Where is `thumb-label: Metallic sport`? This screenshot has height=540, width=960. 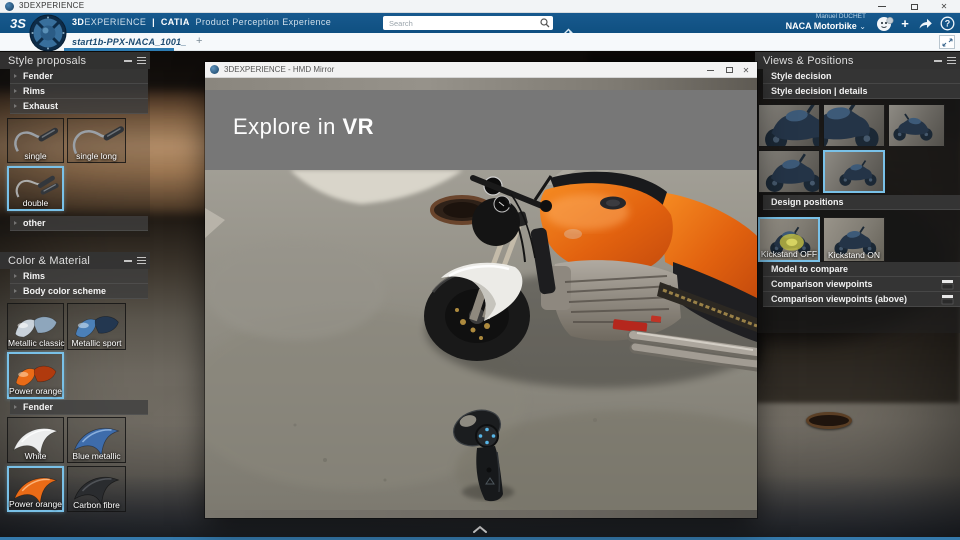 thumb-label: Metallic sport is located at coordinates (96, 343).